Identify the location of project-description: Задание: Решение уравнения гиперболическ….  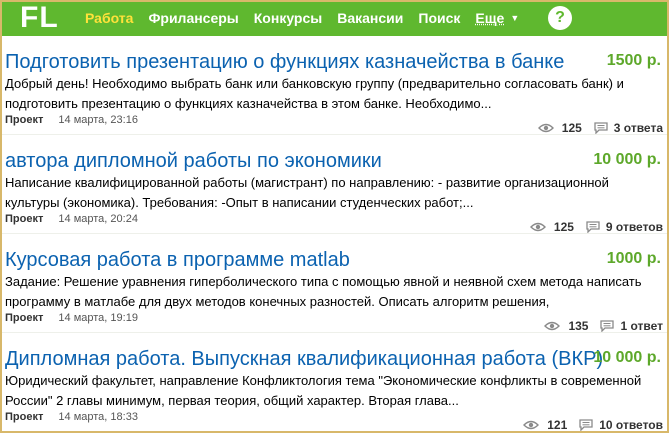
(323, 291).